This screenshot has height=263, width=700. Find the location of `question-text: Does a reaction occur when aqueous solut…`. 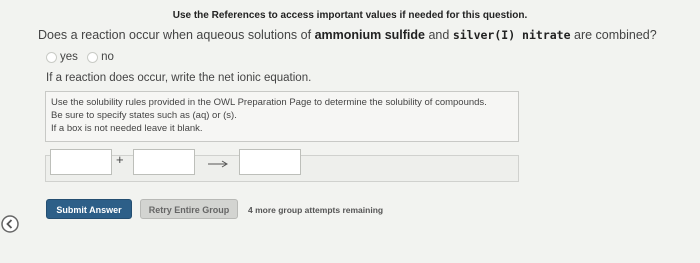

question-text: Does a reaction occur when aqueous solut… is located at coordinates (347, 35).